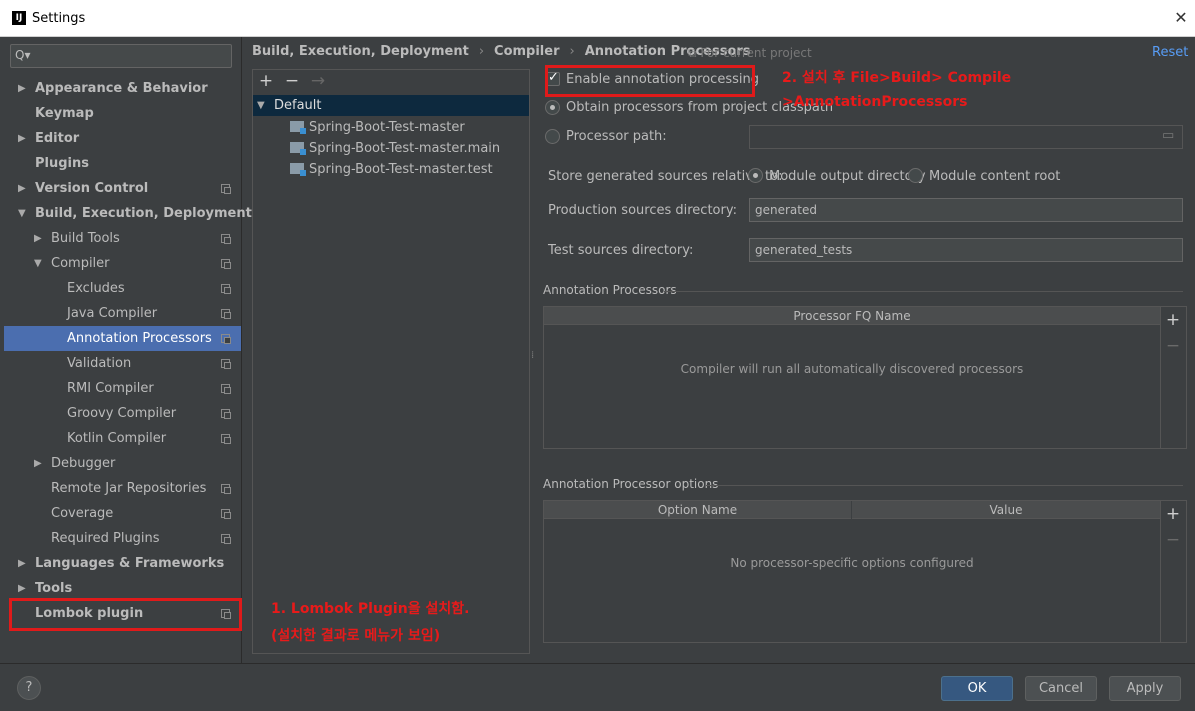 Image resolution: width=1195 pixels, height=711 pixels. What do you see at coordinates (552, 136) in the screenshot?
I see `processor-path-radio` at bounding box center [552, 136].